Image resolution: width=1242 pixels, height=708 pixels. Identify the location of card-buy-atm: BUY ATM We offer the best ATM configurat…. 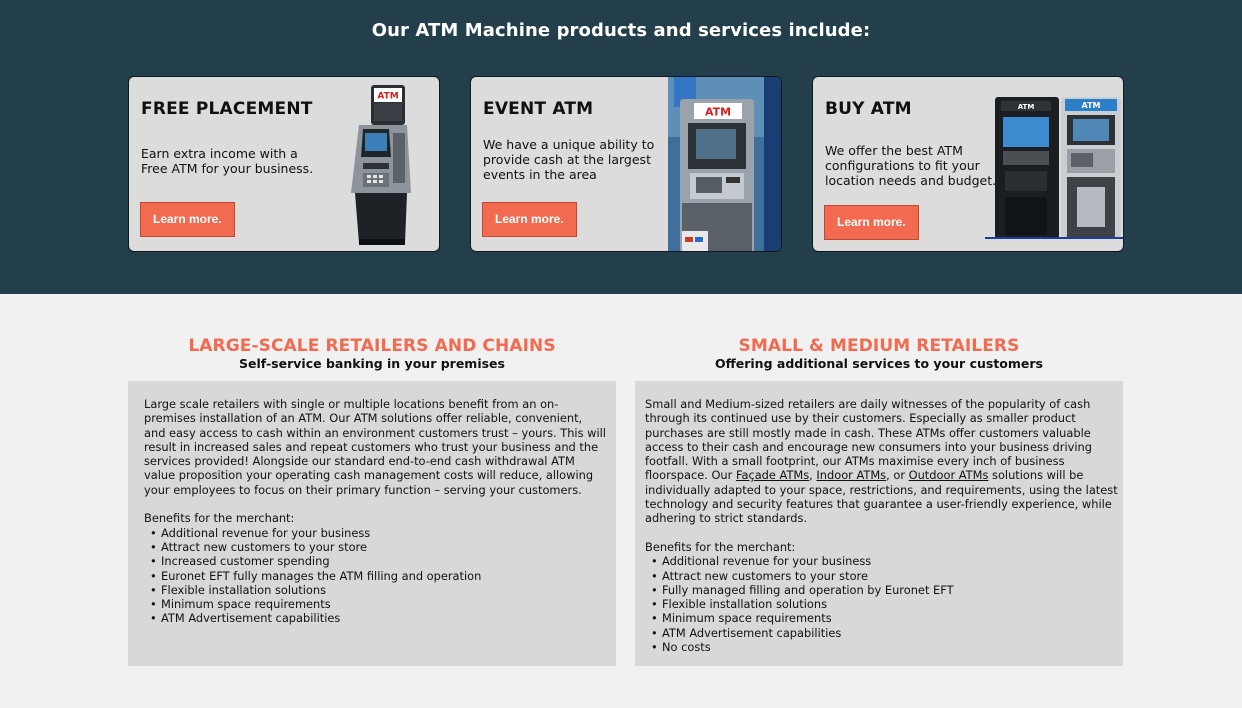
(968, 164).